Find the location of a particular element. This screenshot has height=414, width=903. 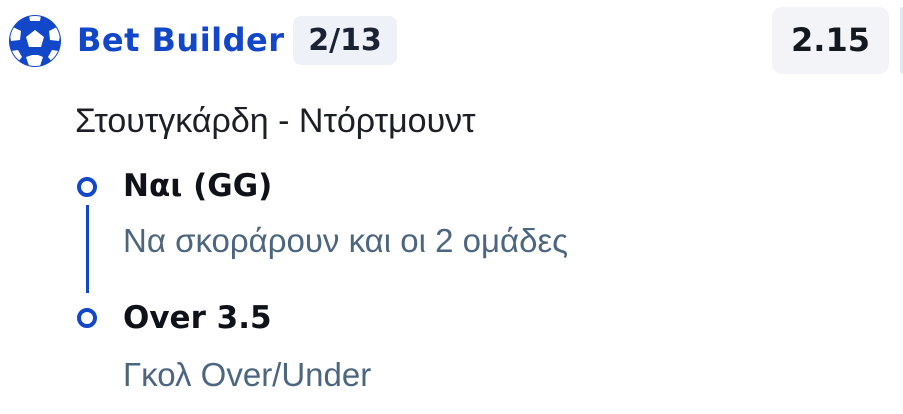

match-name: Στουτγκάρδη - Ντόρτμουντ is located at coordinates (275, 121).